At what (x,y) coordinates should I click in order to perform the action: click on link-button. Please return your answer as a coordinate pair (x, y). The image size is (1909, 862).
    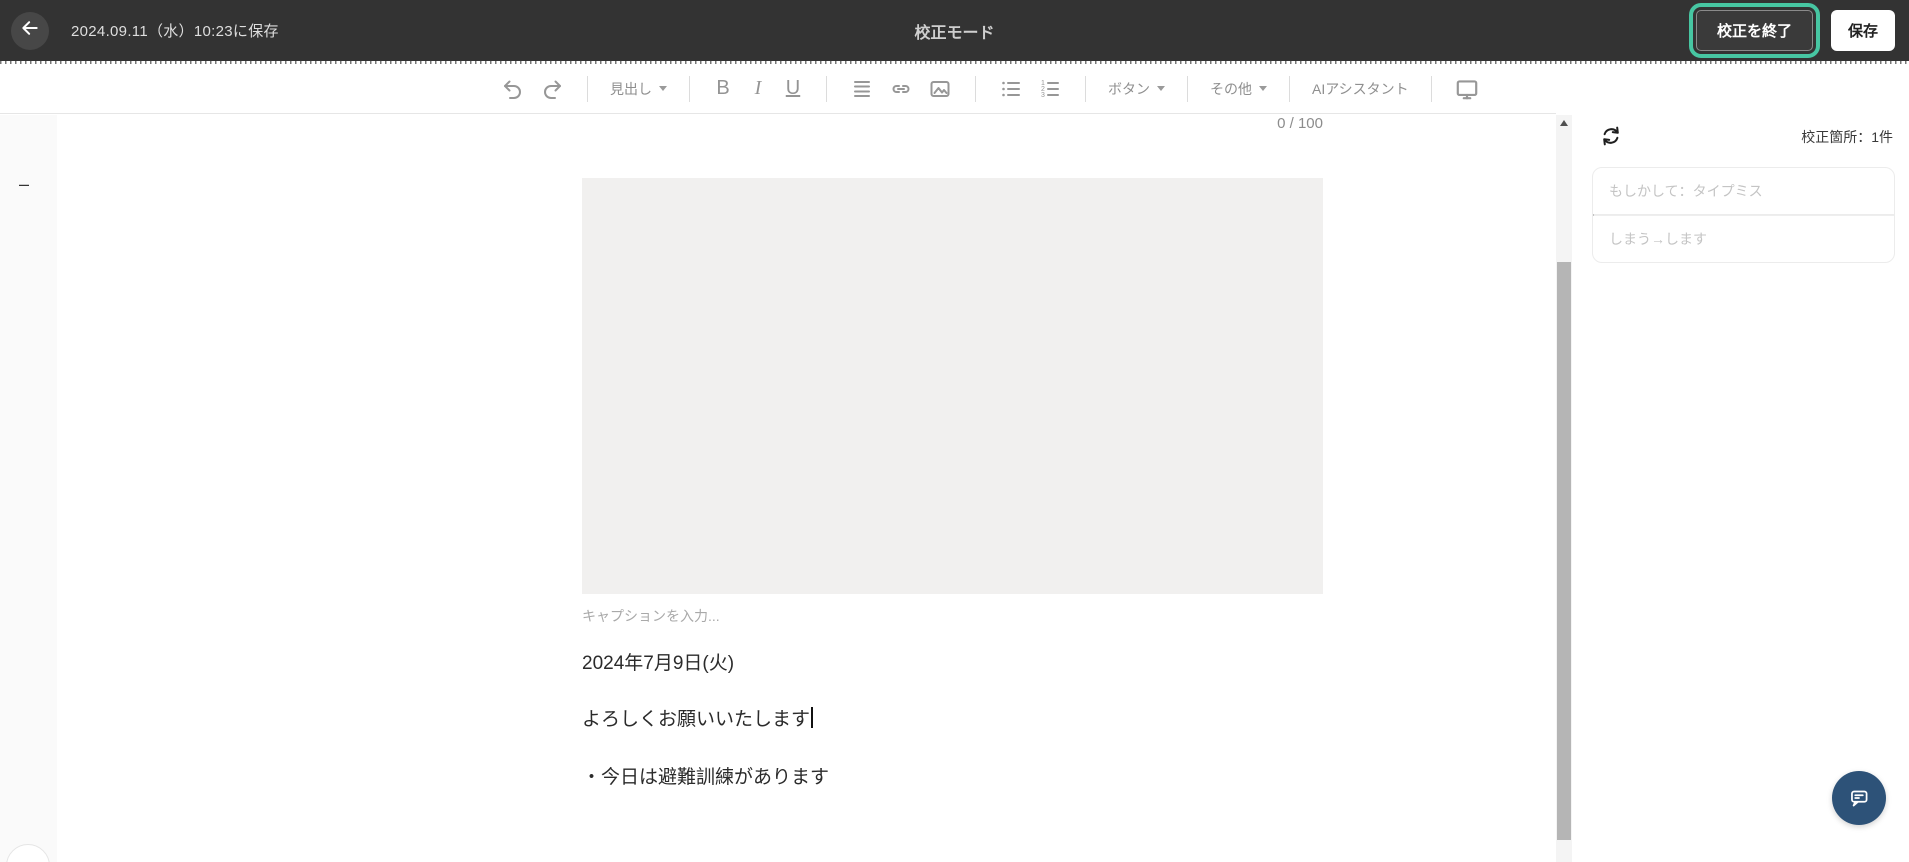
    Looking at the image, I should click on (901, 89).